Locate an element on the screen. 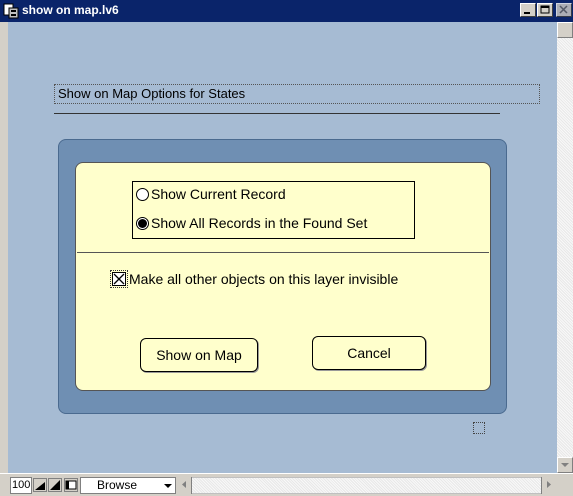  title-bar: show on map.lv6 is located at coordinates (286, 11).